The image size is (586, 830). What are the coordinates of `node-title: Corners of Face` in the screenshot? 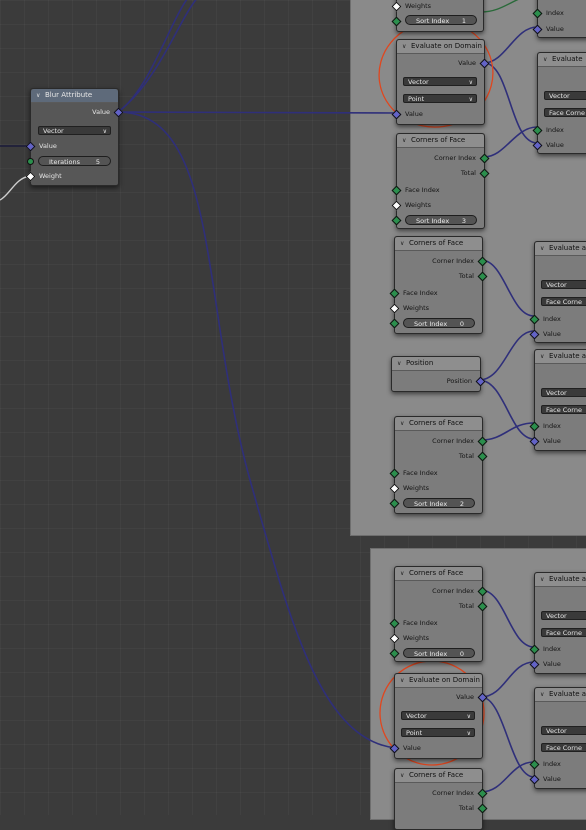 It's located at (436, 423).